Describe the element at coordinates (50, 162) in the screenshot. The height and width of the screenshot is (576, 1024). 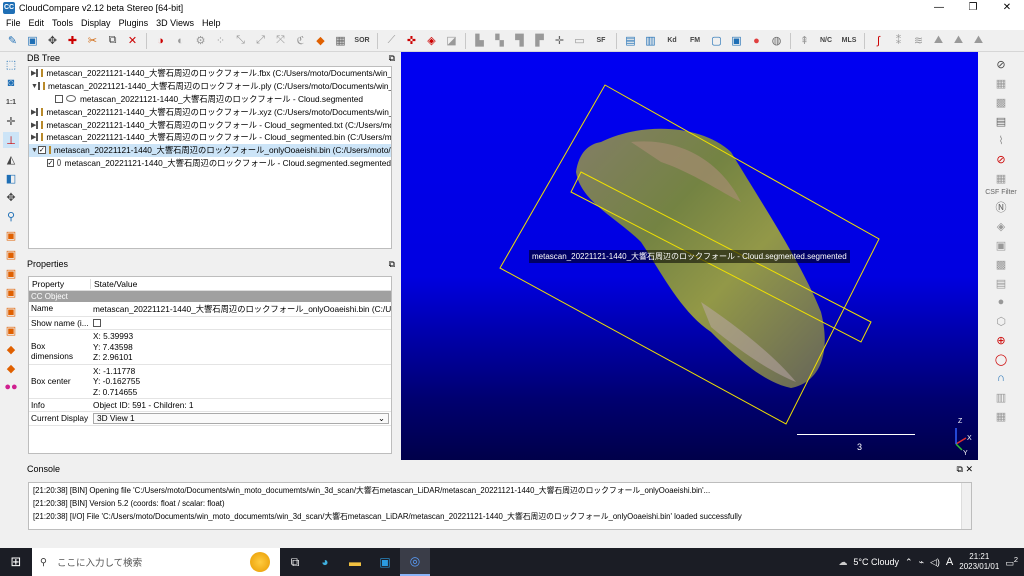
I see `visibility-checkbox: ✓` at that location.